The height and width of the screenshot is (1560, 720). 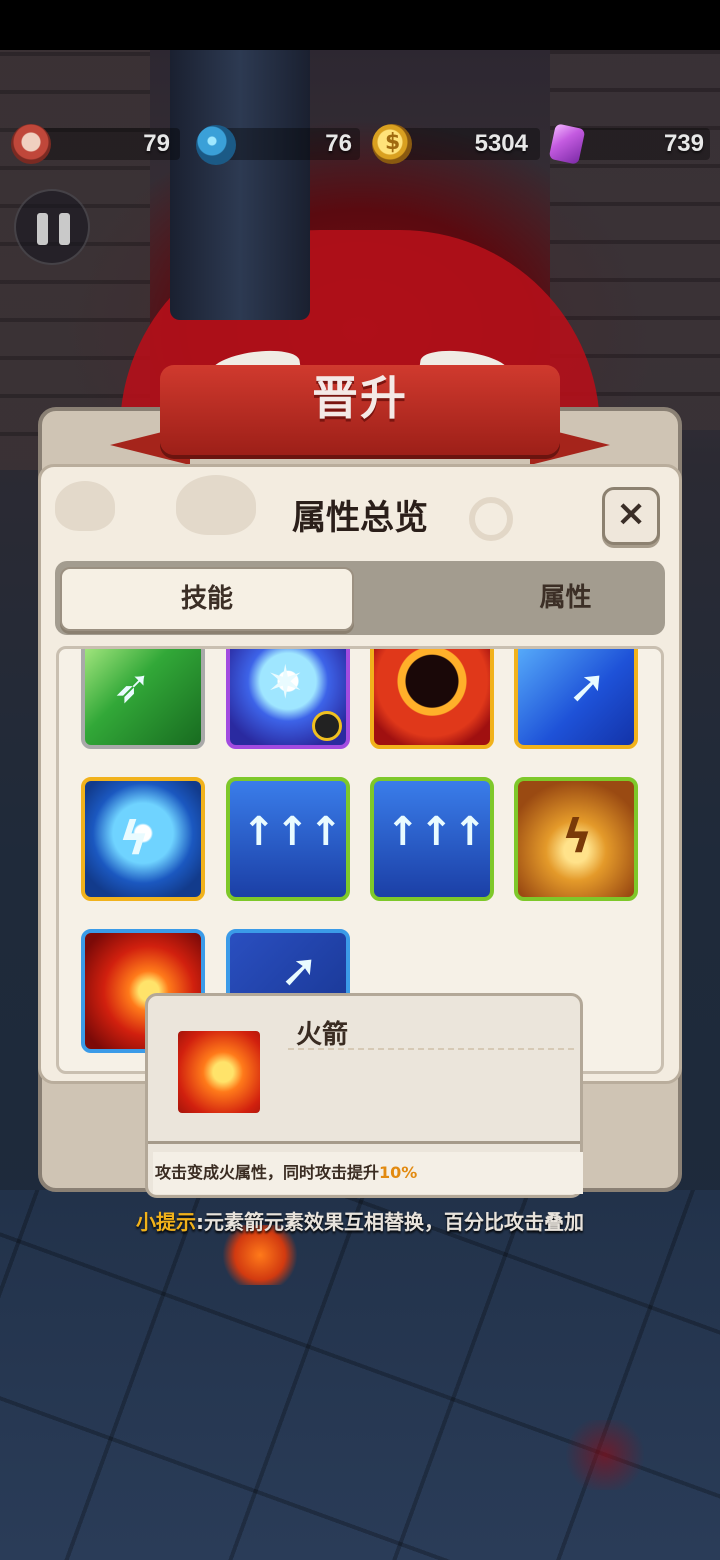 I want to click on shield-icon, so click(x=327, y=726).